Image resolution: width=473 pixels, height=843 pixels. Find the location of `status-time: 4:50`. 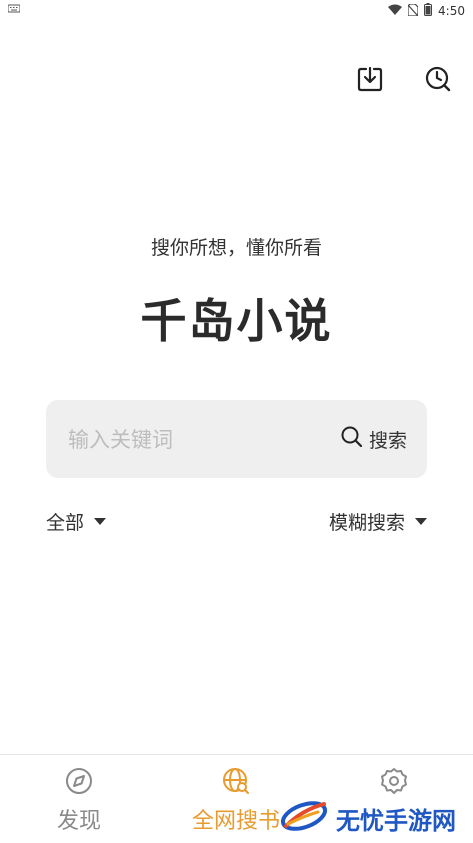

status-time: 4:50 is located at coordinates (451, 11).